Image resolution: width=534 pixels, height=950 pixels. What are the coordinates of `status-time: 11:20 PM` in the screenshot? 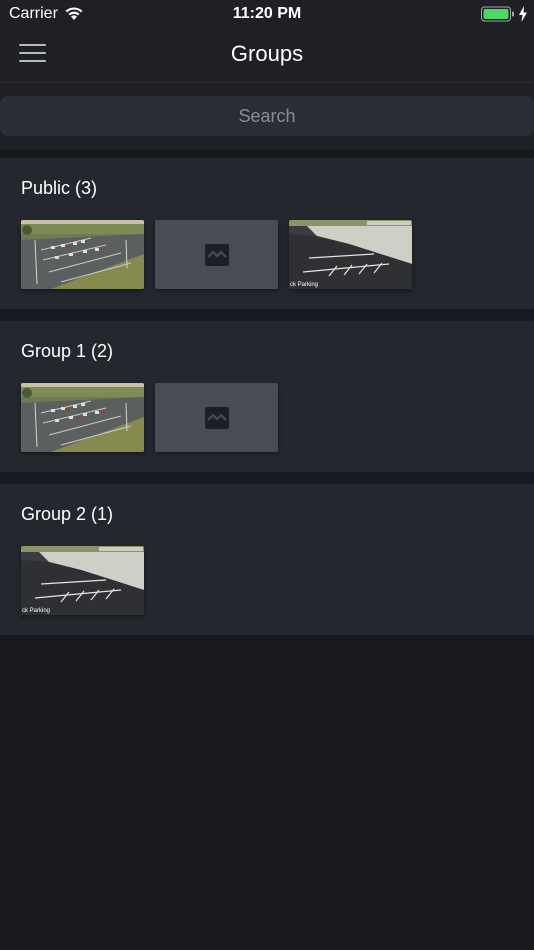 It's located at (267, 13).